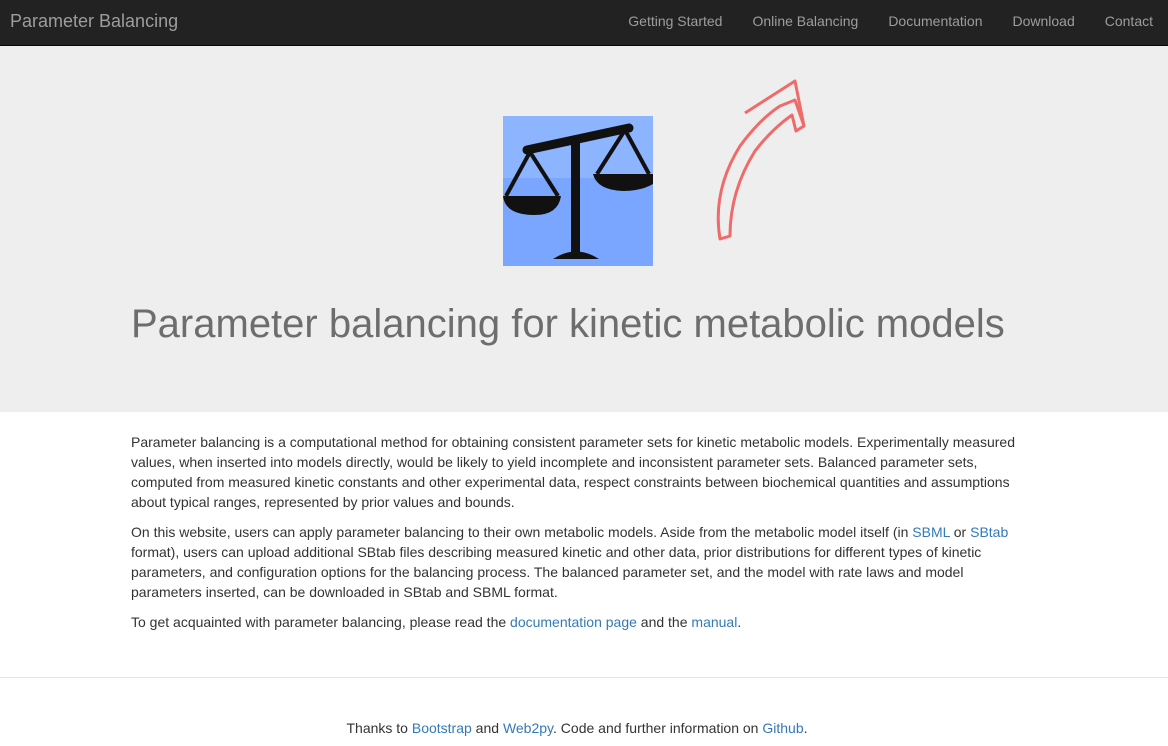 The height and width of the screenshot is (746, 1168). What do you see at coordinates (442, 728) in the screenshot?
I see `bootstrap-link: Bootstrap` at bounding box center [442, 728].